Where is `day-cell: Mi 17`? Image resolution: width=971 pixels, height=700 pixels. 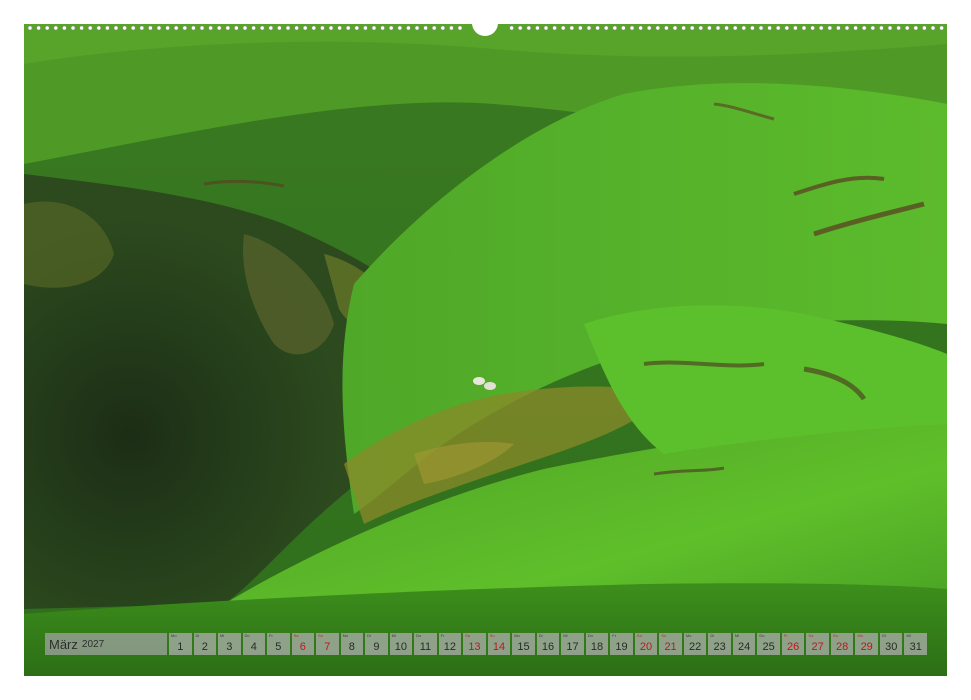 day-cell: Mi 17 is located at coordinates (572, 644).